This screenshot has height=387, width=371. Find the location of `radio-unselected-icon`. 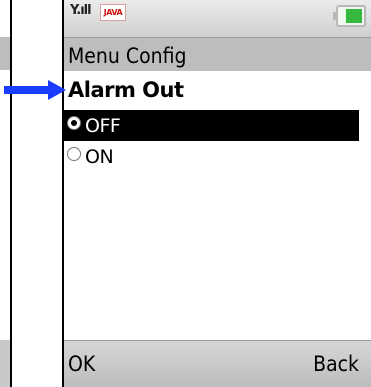

radio-unselected-icon is located at coordinates (74, 154).